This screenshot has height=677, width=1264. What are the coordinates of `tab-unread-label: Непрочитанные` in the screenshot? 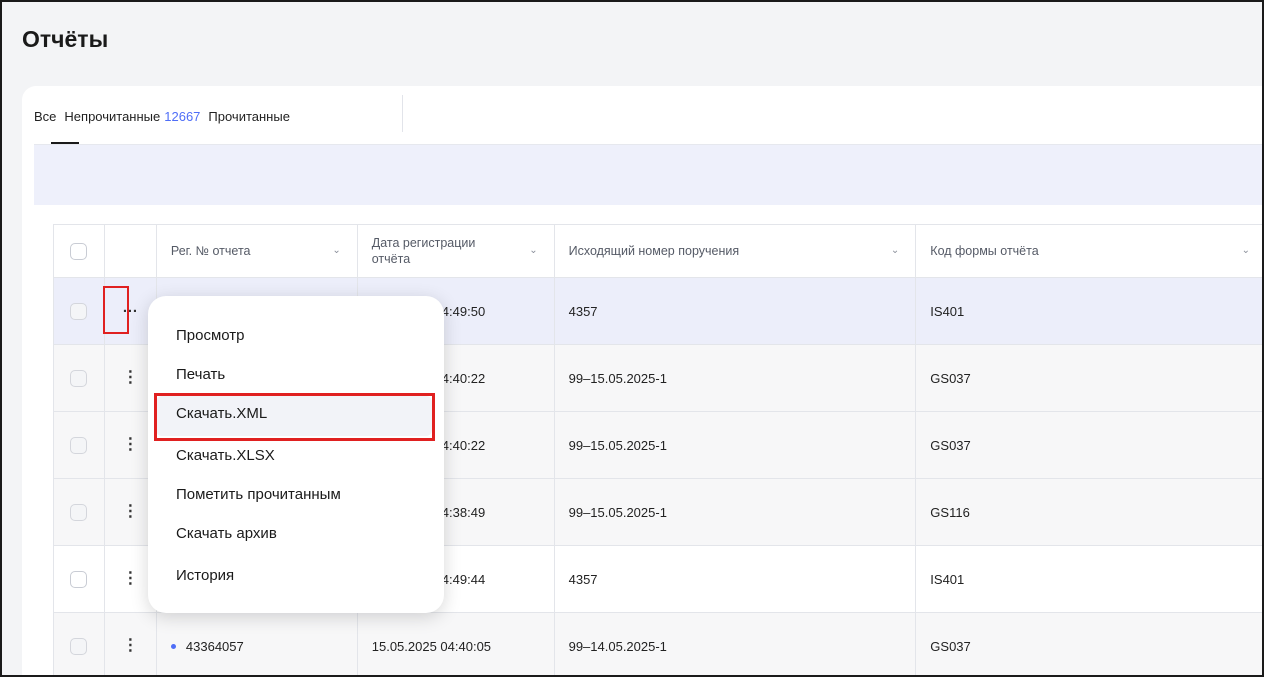 It's located at (112, 116).